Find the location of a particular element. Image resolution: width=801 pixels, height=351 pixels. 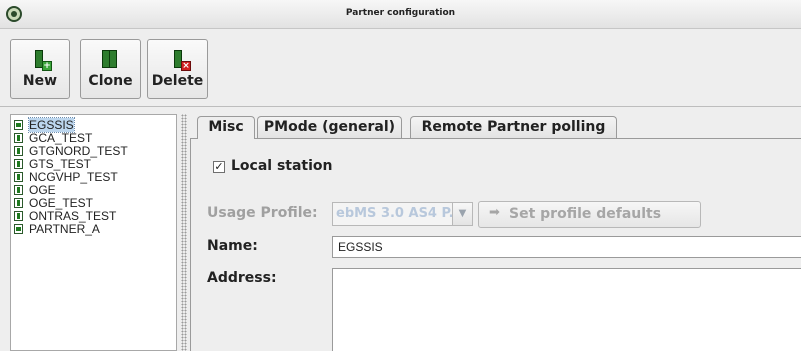

chevron-down-icon: ▼ is located at coordinates (462, 214).